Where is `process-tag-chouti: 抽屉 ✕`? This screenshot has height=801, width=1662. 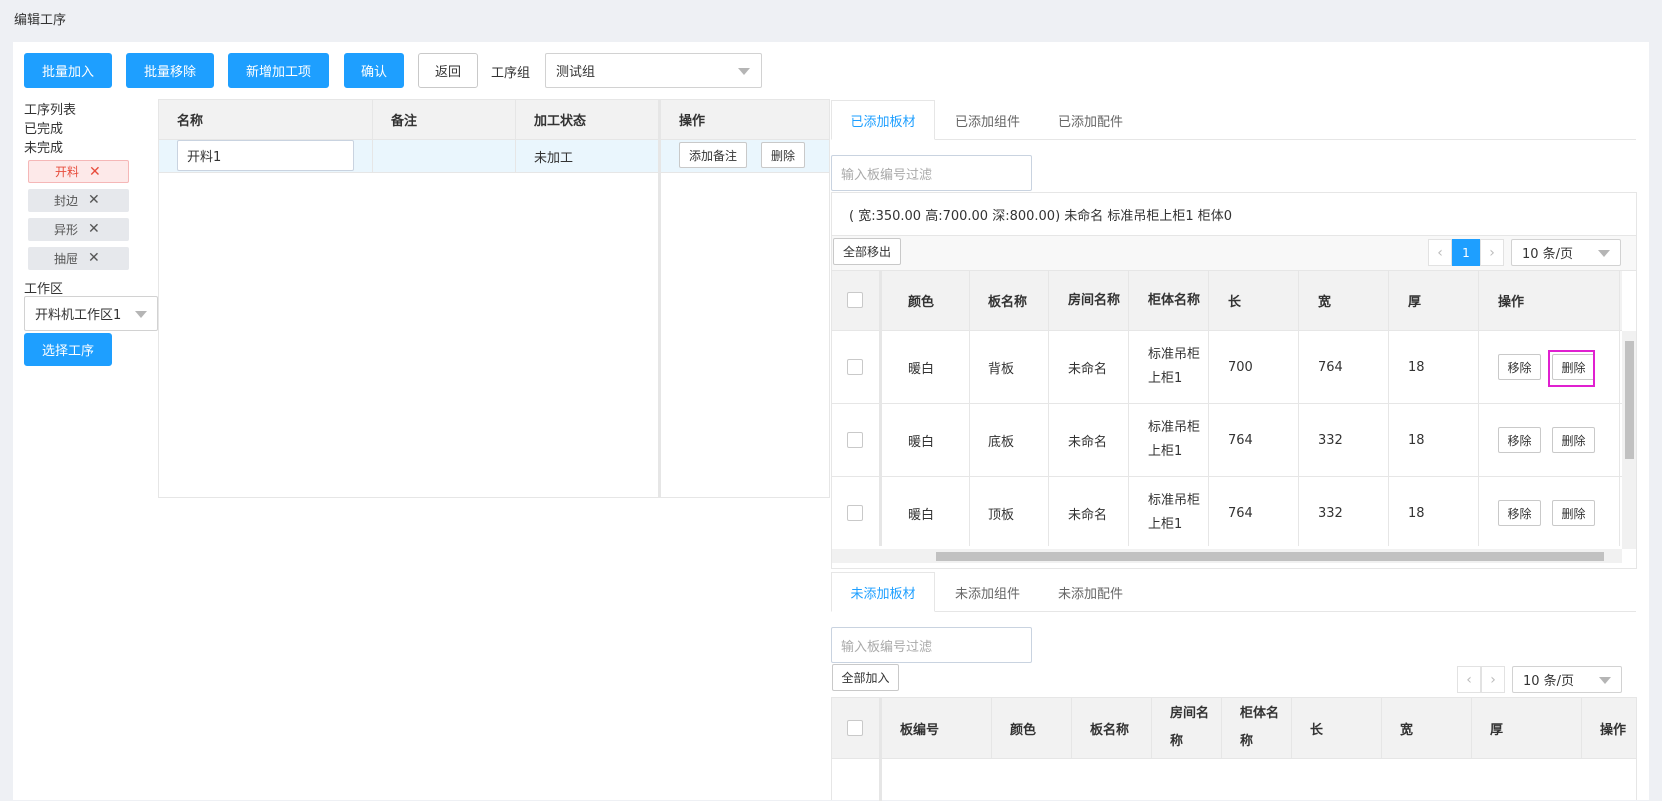
process-tag-chouti: 抽屉 ✕ is located at coordinates (78, 258).